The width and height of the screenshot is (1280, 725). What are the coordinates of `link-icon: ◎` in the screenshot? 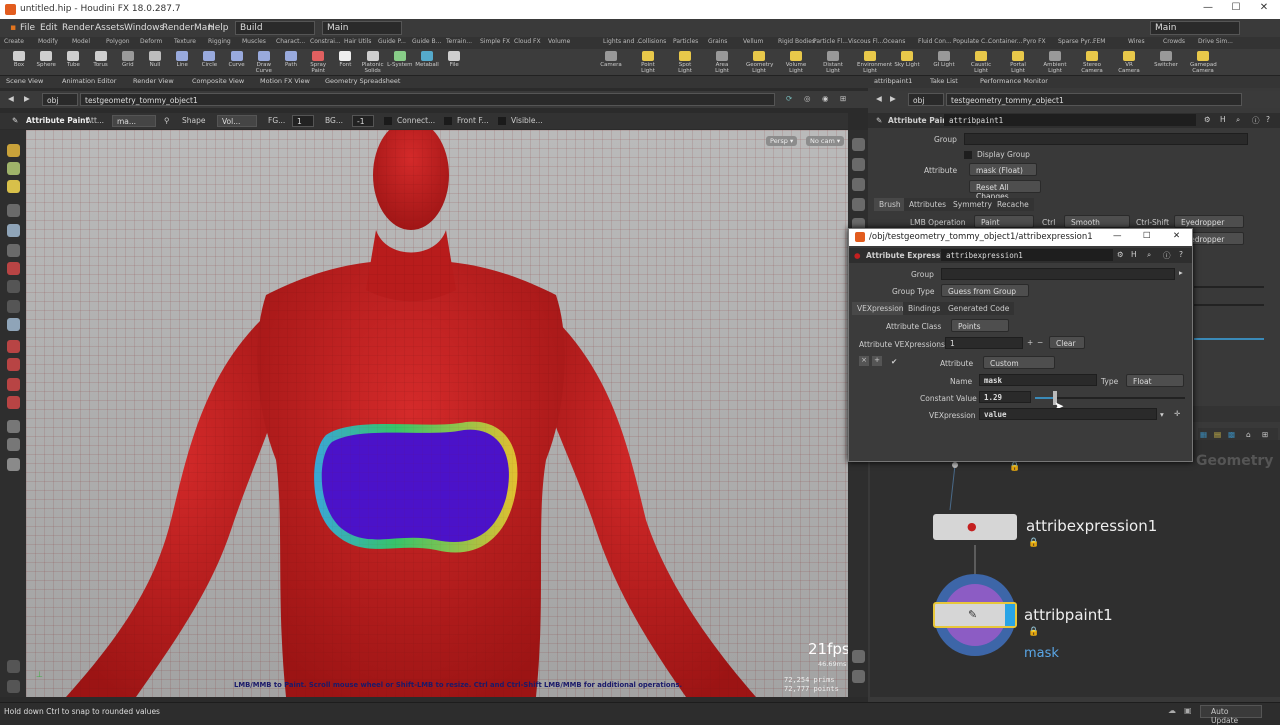 It's located at (807, 98).